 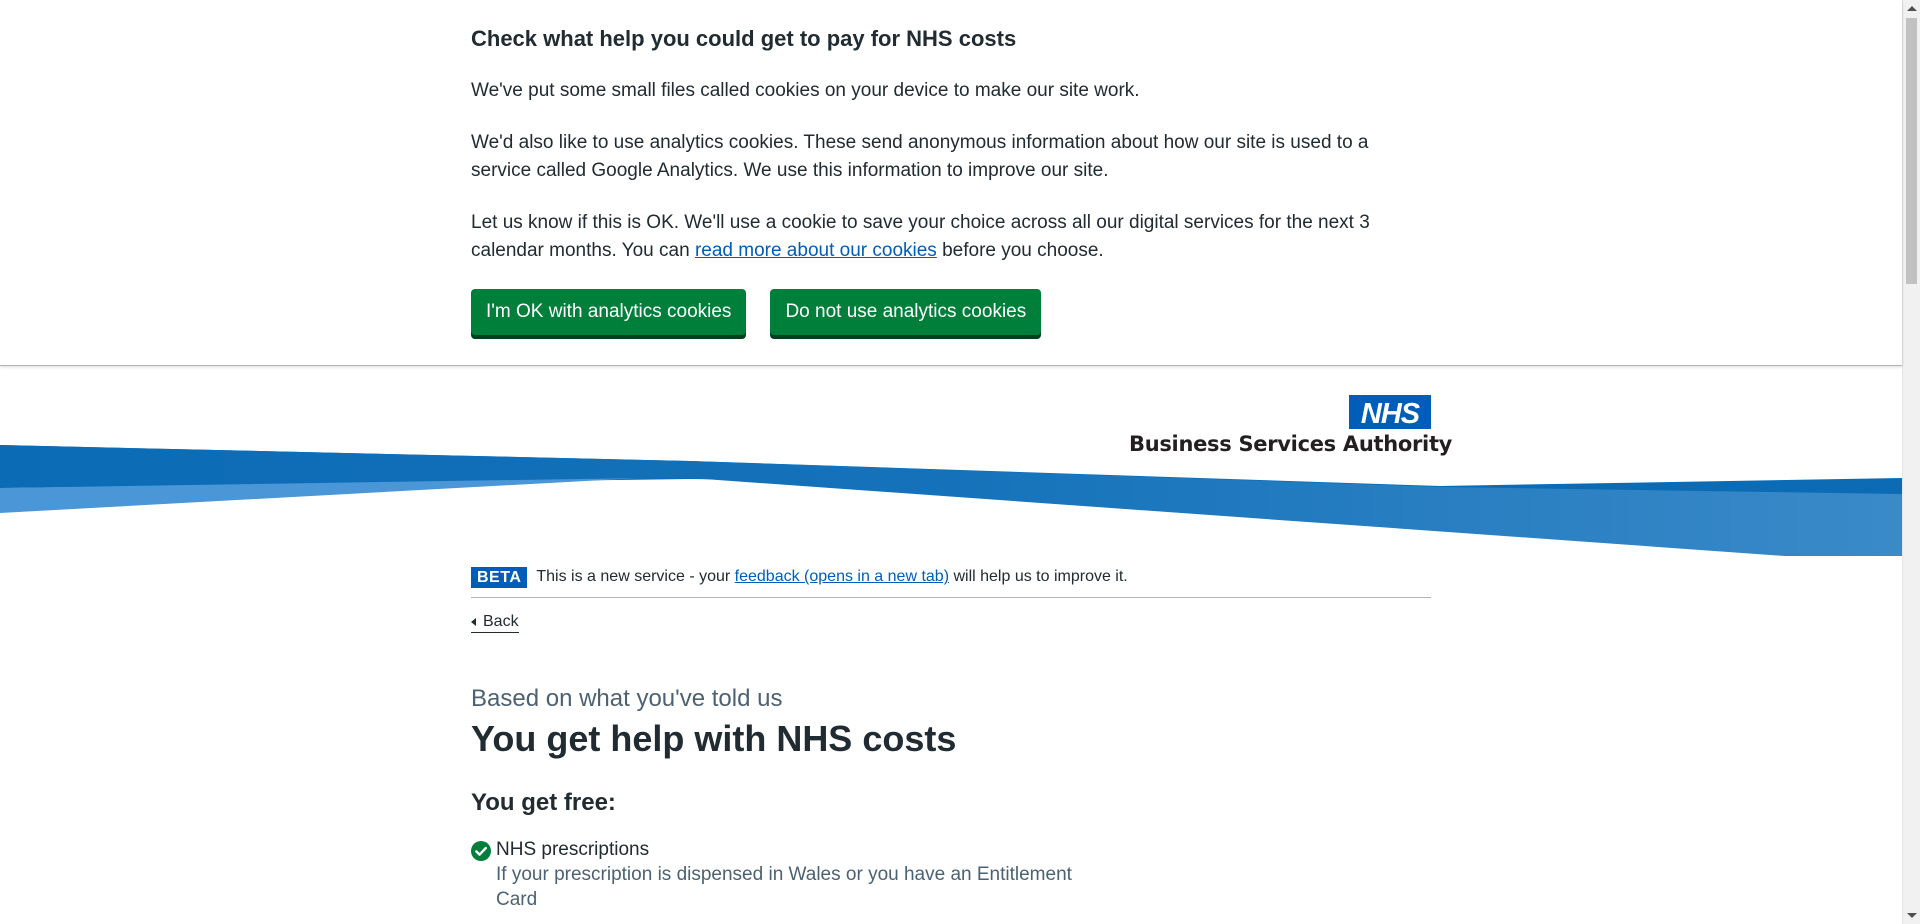 What do you see at coordinates (816, 250) in the screenshot?
I see `cookies-info-link: read more about our cookies` at bounding box center [816, 250].